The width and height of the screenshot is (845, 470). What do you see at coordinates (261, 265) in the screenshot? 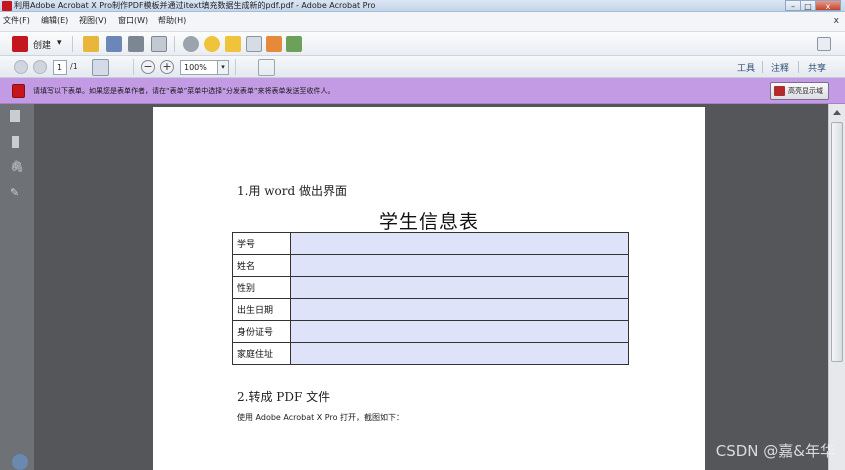
I see `field-label: 姓名` at bounding box center [261, 265].